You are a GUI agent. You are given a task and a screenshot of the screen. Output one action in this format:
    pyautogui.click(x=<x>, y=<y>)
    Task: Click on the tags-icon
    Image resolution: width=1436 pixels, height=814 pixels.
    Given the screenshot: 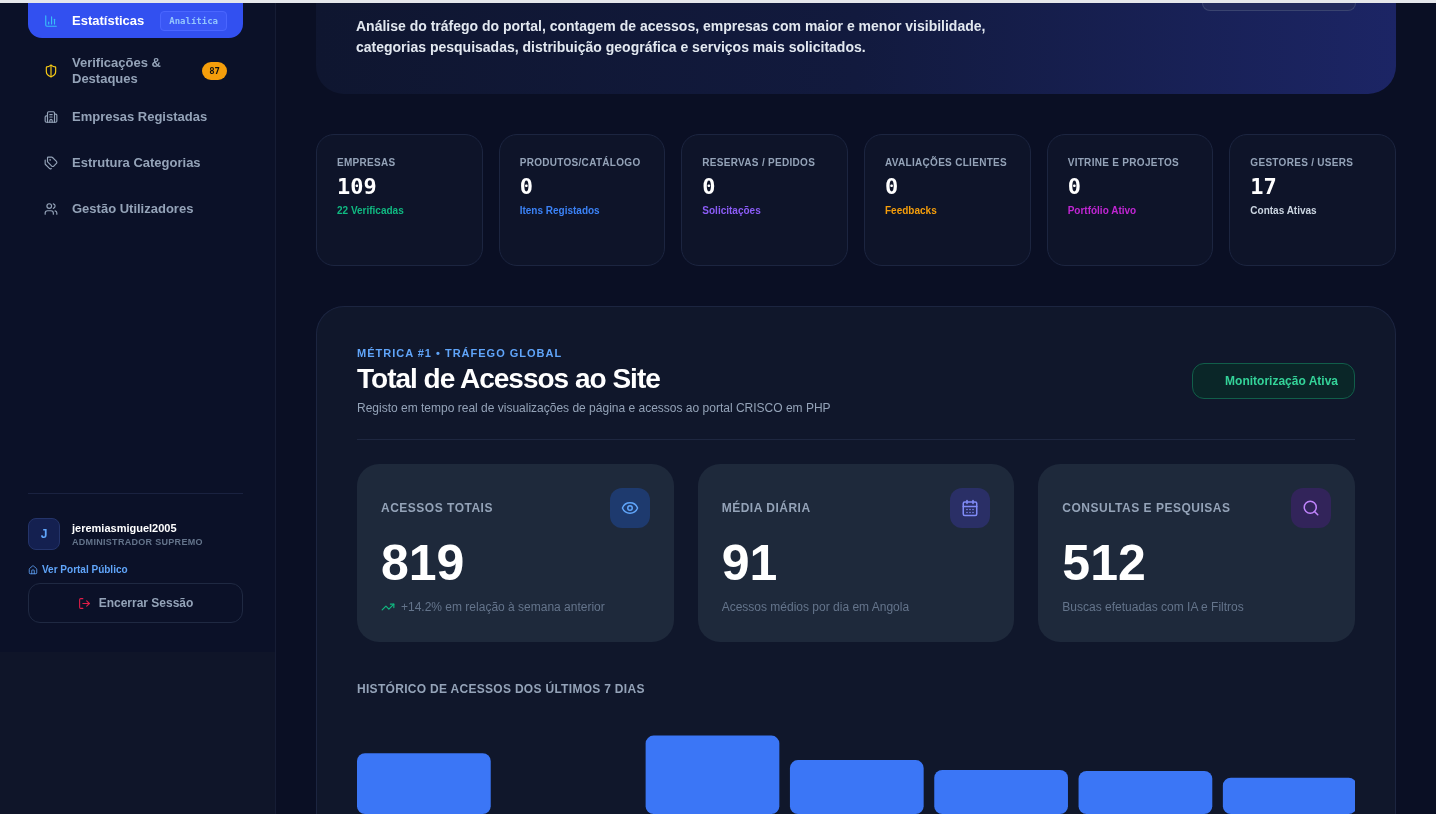 What is the action you would take?
    pyautogui.click(x=51, y=163)
    